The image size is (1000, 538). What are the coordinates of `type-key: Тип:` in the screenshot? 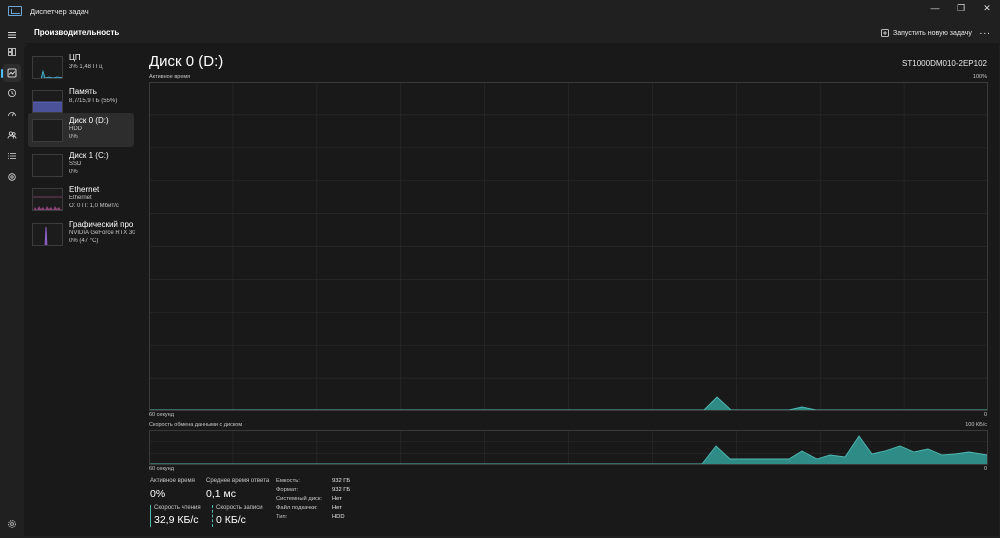 It's located at (282, 517).